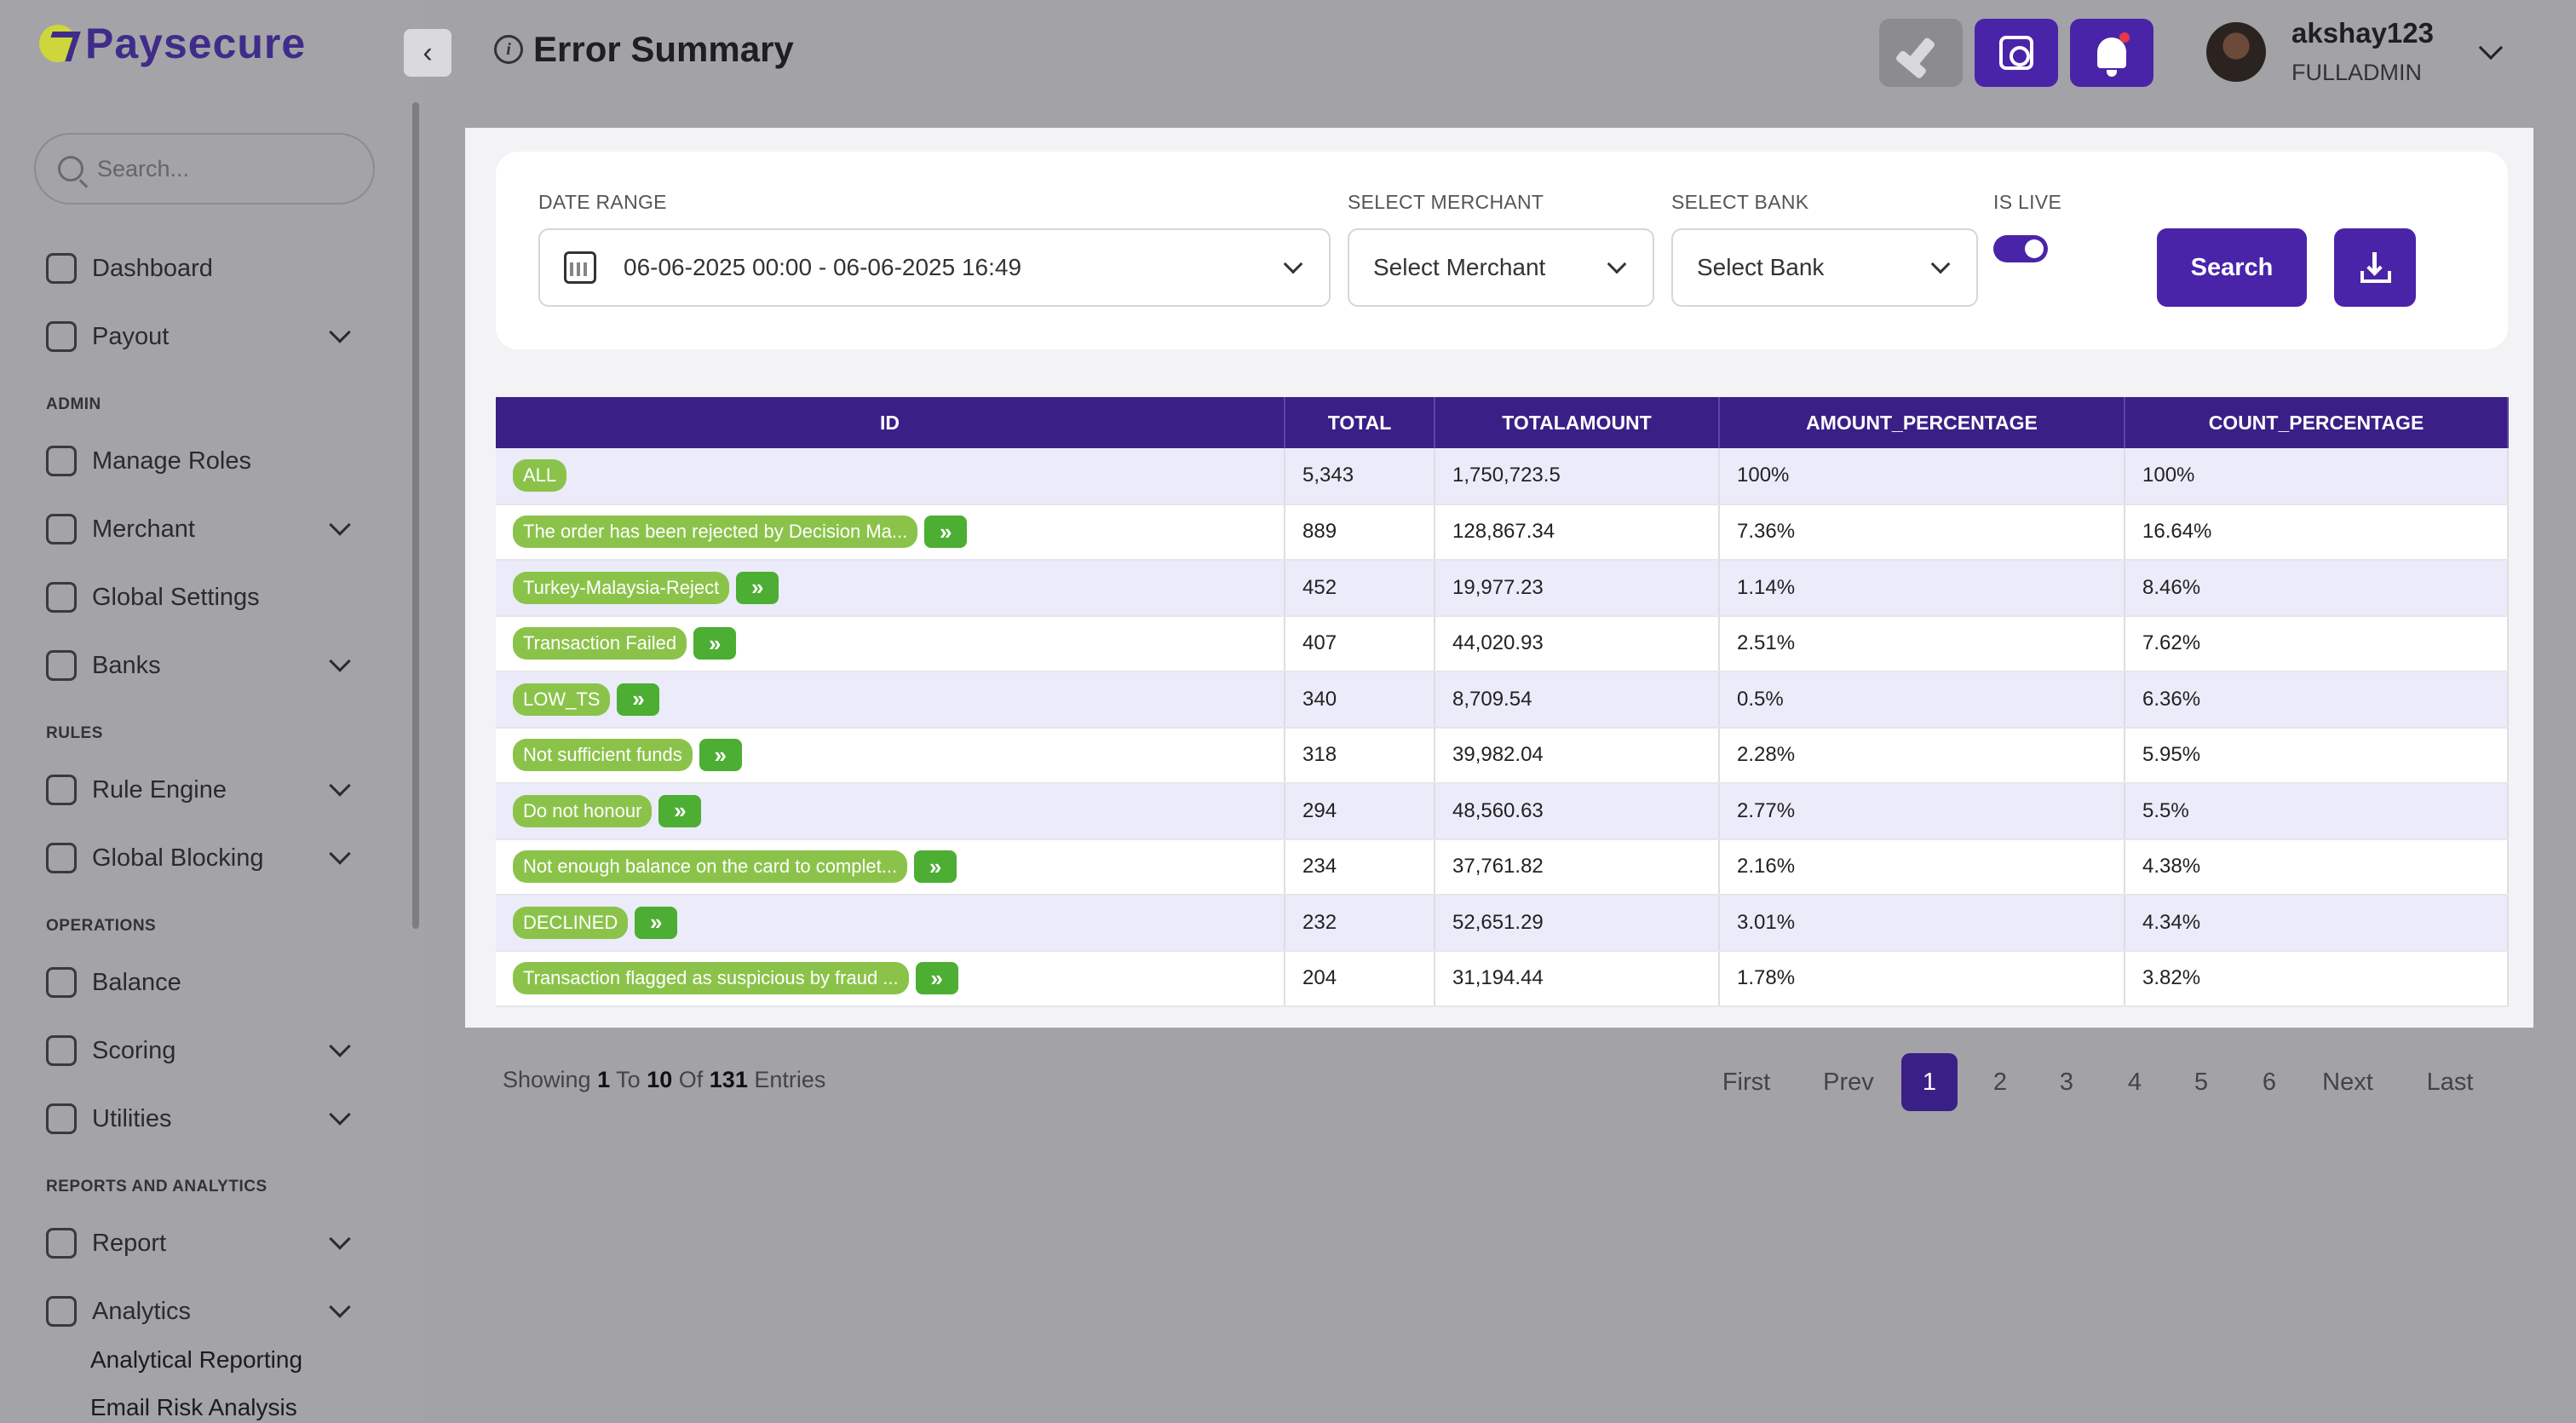  Describe the element at coordinates (1922, 867) in the screenshot. I see `amount-percentage-cell: 2.16%` at that location.